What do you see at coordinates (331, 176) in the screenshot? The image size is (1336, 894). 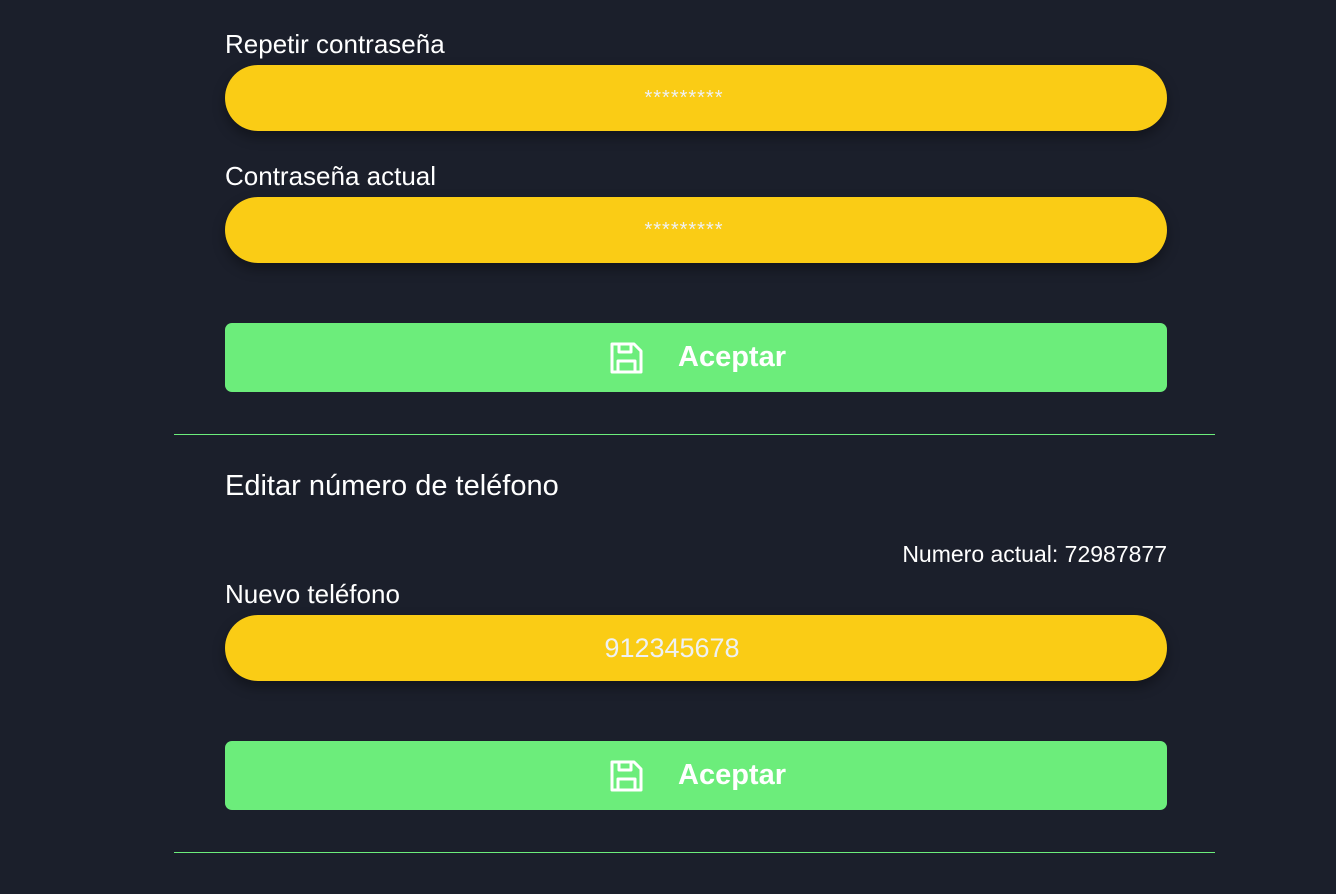 I see `current-password-label: Contraseña actual` at bounding box center [331, 176].